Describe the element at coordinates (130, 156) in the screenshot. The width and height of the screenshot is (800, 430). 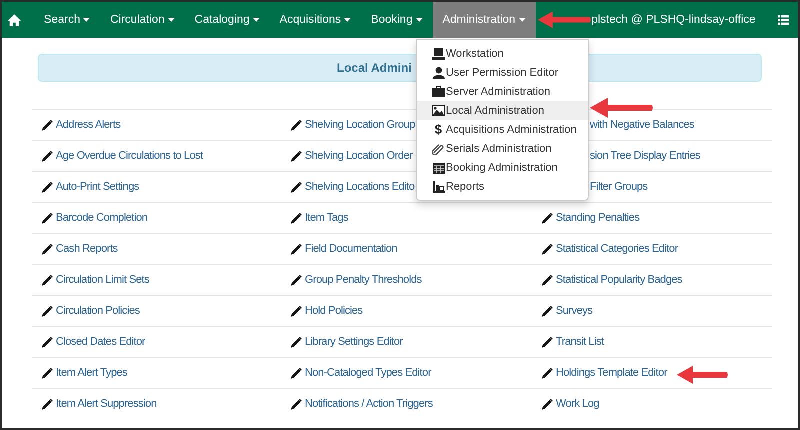
I see `admin-link: Age Overdue Circulations to Lost` at that location.